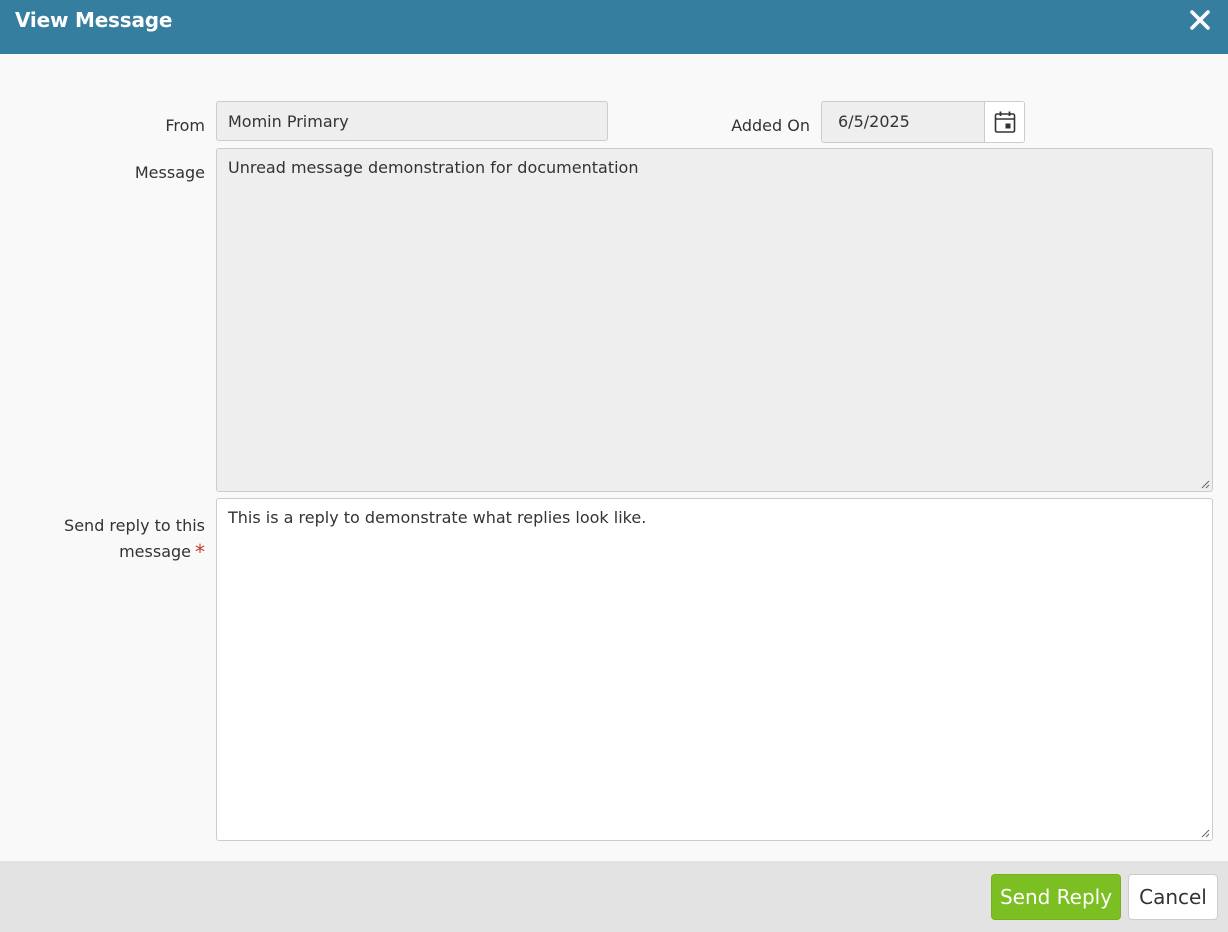  What do you see at coordinates (1173, 897) in the screenshot?
I see `cancel-button: Cancel` at bounding box center [1173, 897].